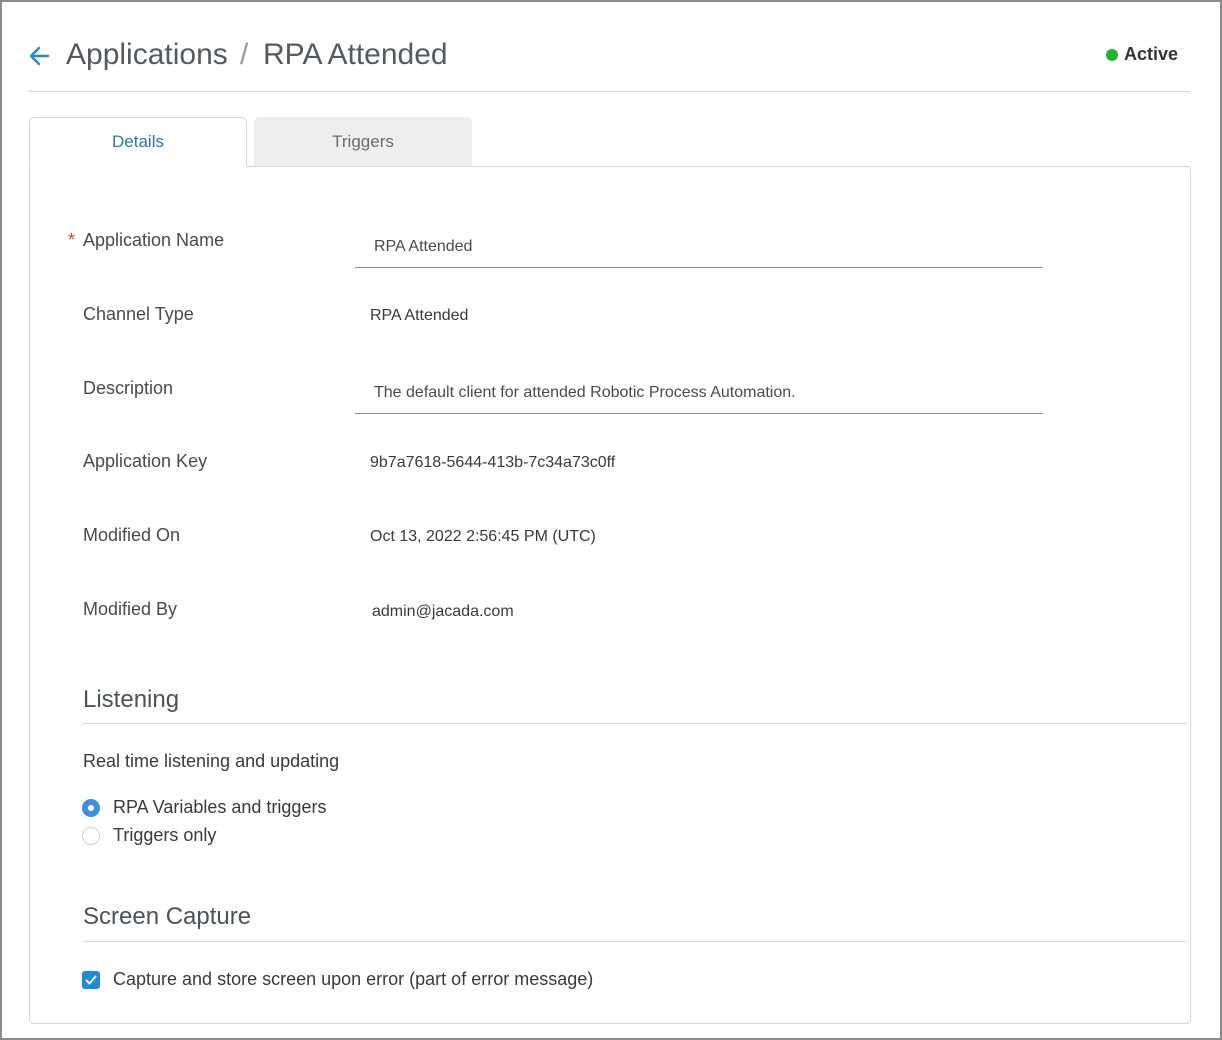 This screenshot has width=1222, height=1040. What do you see at coordinates (443, 611) in the screenshot?
I see `modified-by-value: admin@jacada.com` at bounding box center [443, 611].